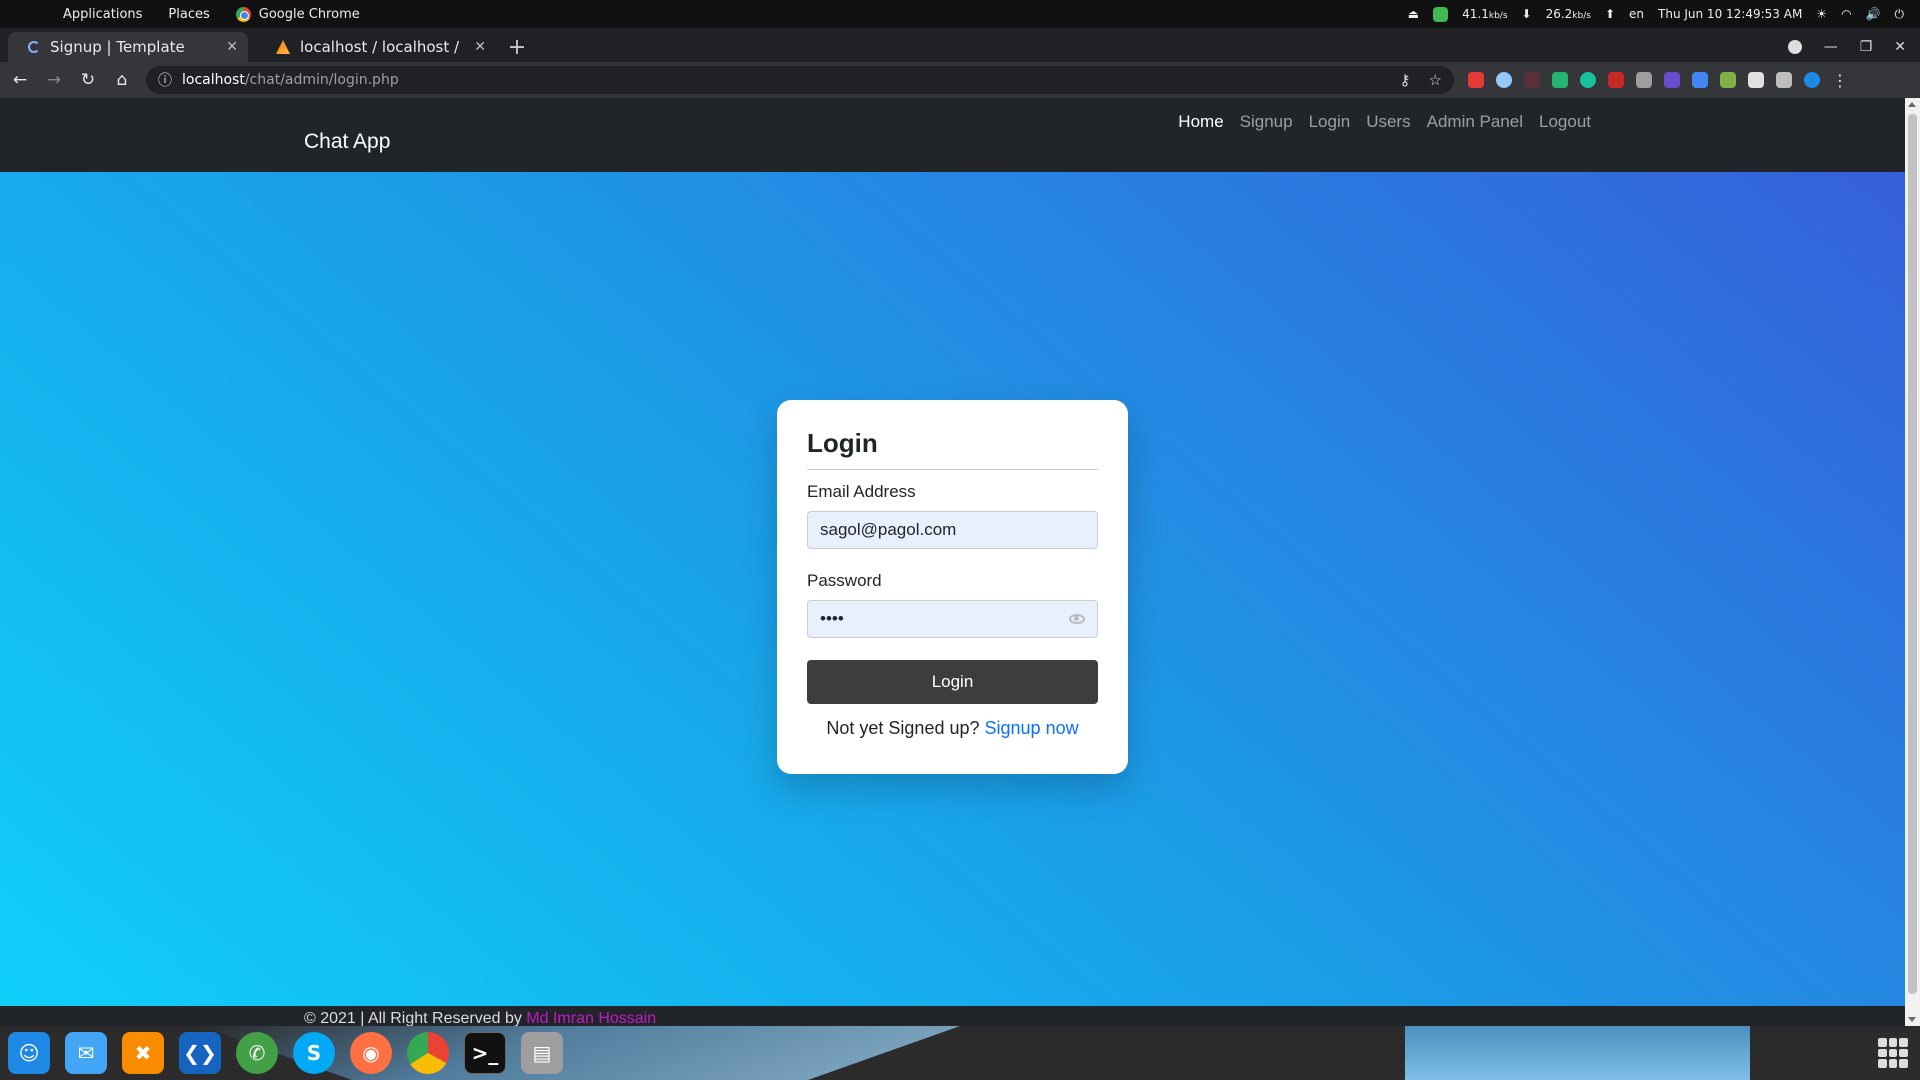 The height and width of the screenshot is (1080, 1920). Describe the element at coordinates (1912, 1019) in the screenshot. I see `scroll-down-icon` at that location.